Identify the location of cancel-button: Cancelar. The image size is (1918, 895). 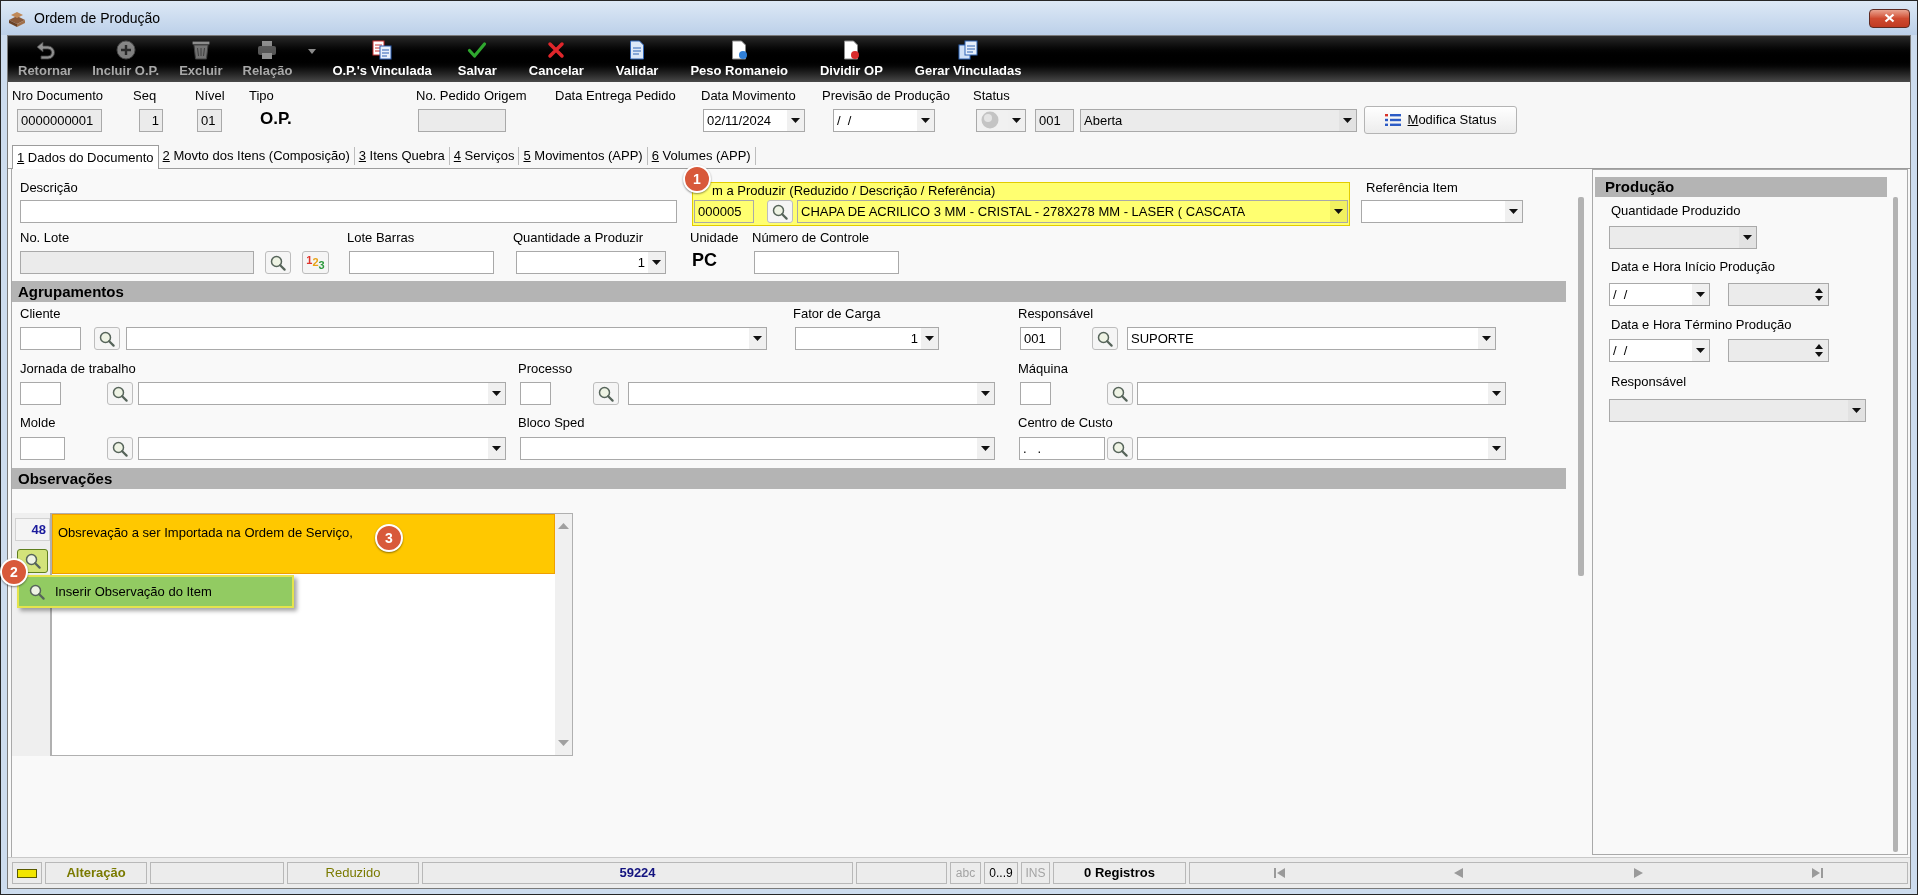
(556, 60).